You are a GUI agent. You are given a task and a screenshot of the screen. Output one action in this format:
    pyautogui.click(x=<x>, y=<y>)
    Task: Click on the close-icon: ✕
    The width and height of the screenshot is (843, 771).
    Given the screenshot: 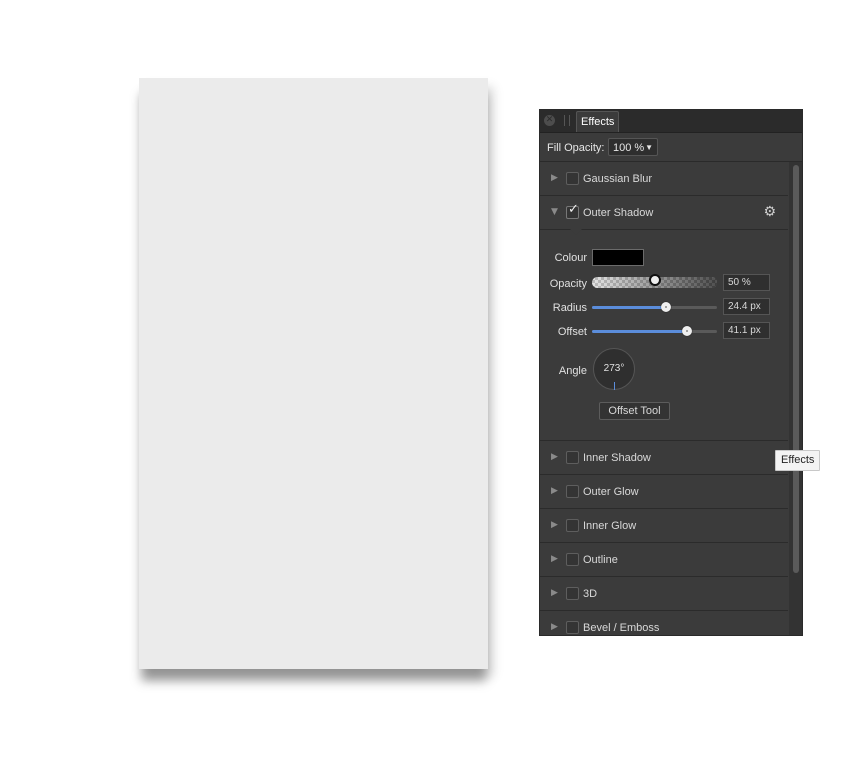 What is the action you would take?
    pyautogui.click(x=549, y=120)
    